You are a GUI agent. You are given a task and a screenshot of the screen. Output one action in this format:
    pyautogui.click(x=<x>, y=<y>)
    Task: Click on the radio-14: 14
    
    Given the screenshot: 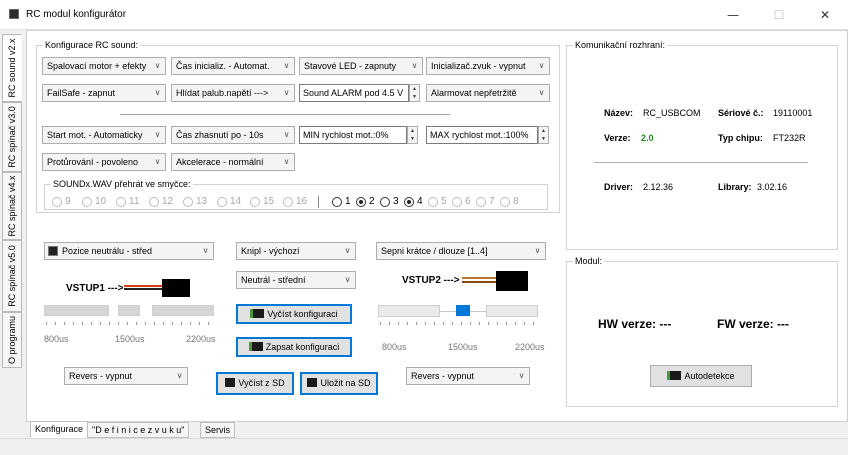 What is the action you would take?
    pyautogui.click(x=229, y=201)
    